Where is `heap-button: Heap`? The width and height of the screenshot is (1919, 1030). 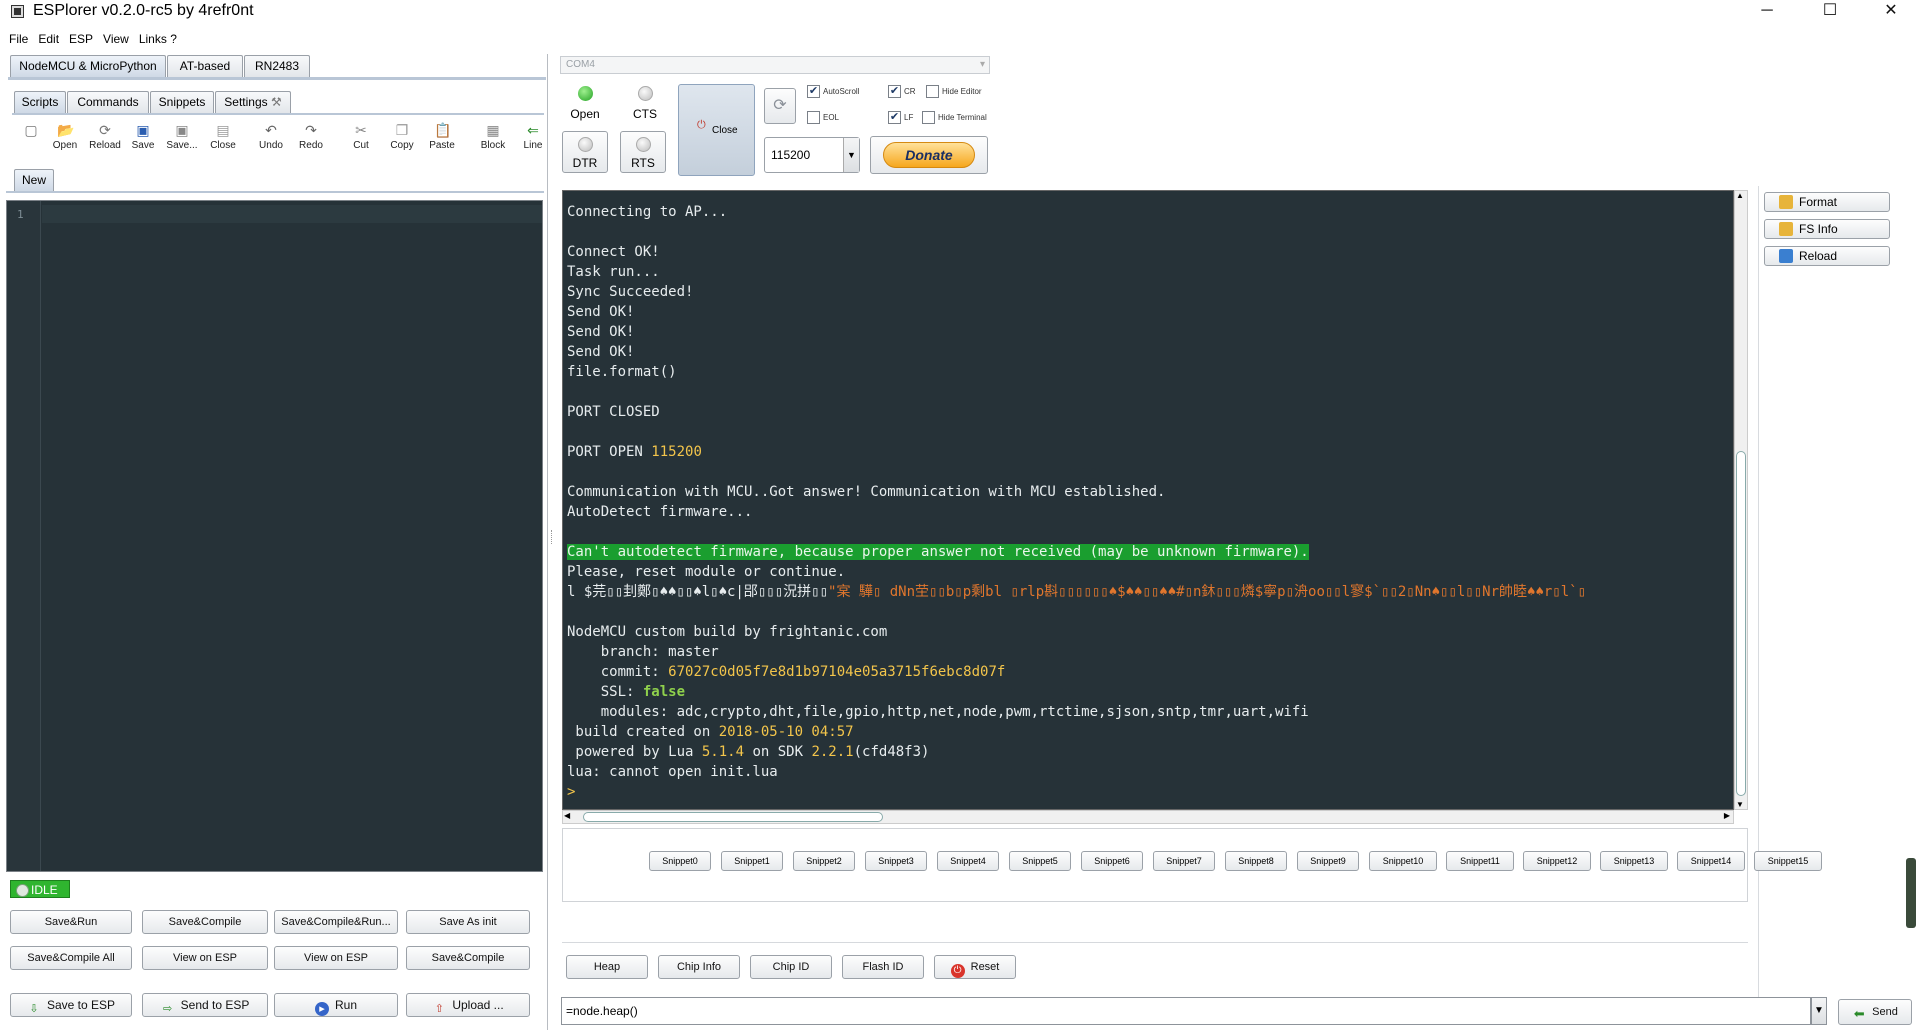 heap-button: Heap is located at coordinates (607, 967).